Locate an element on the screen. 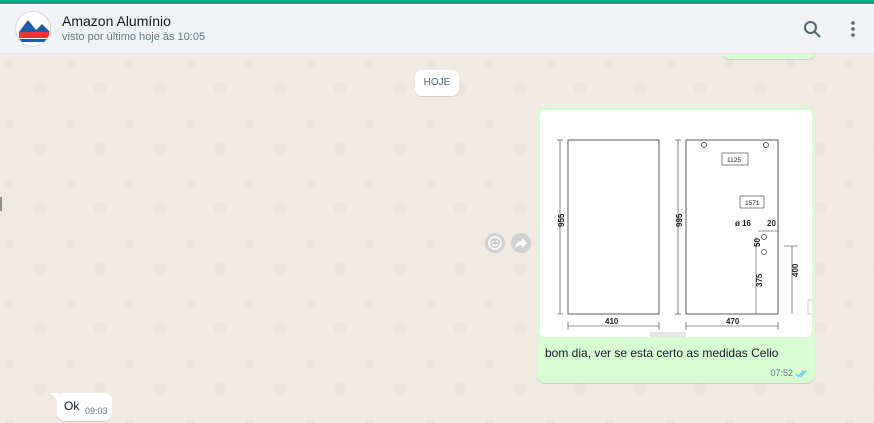  avatar is located at coordinates (33, 29).